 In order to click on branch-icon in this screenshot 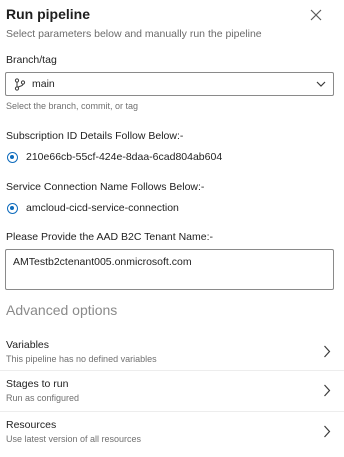, I will do `click(20, 84)`.